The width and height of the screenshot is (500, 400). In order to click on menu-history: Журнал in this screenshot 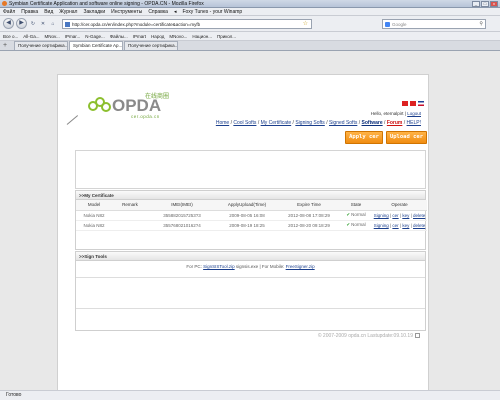, I will do `click(68, 12)`.